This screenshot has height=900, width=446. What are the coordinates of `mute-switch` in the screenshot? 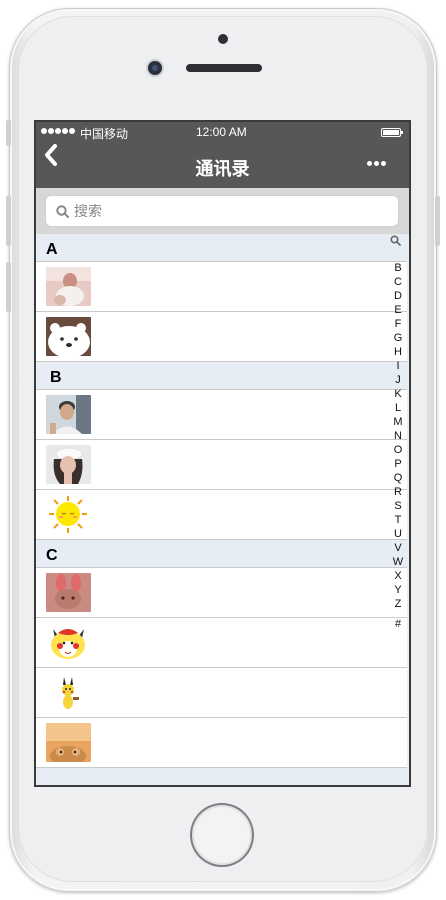 It's located at (8, 133).